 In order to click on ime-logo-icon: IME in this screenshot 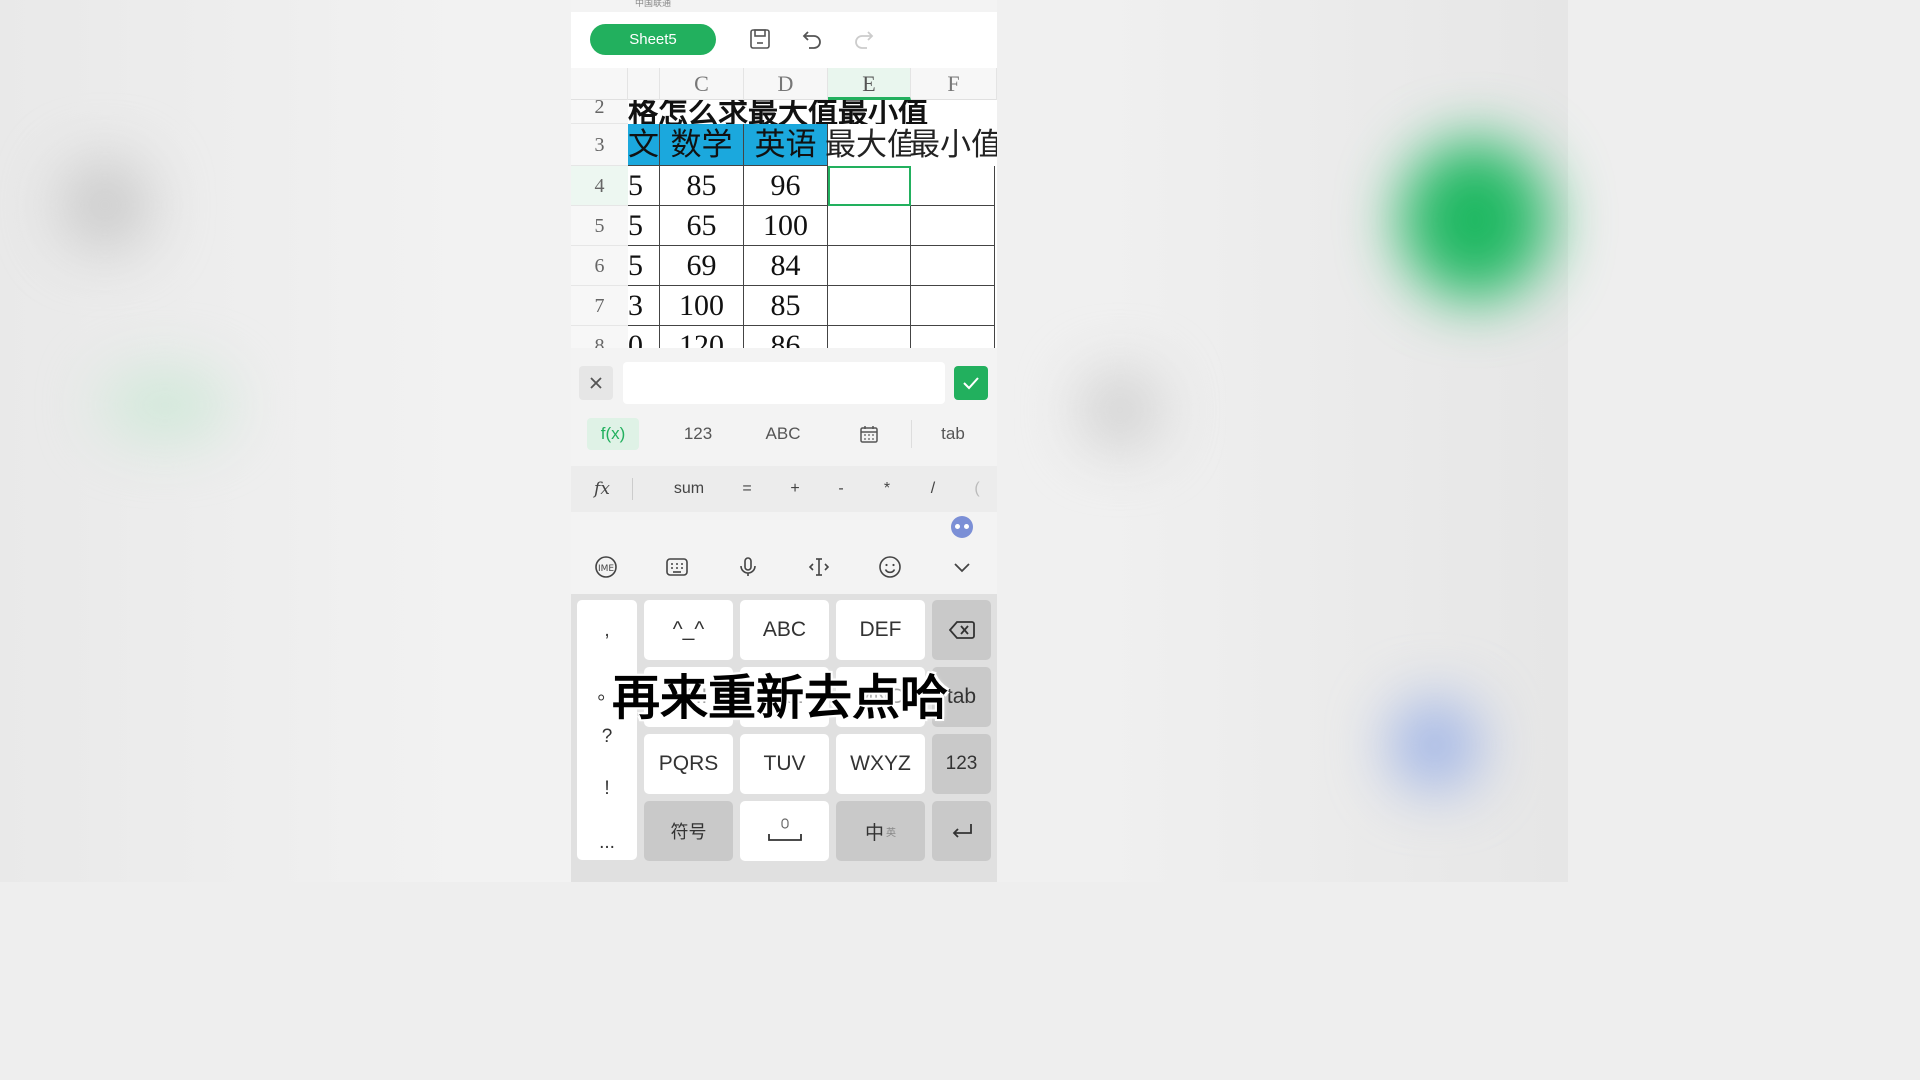, I will do `click(606, 567)`.